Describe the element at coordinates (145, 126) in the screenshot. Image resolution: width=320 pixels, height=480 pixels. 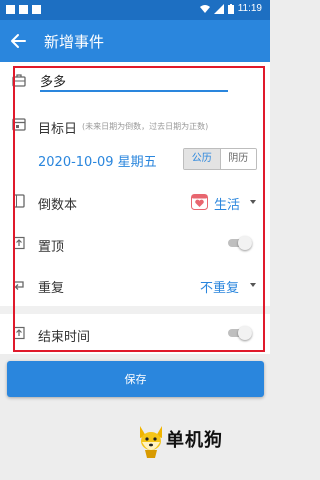
I see `target-date-hint: (未来日期为倒数，过去日期为正数)` at that location.